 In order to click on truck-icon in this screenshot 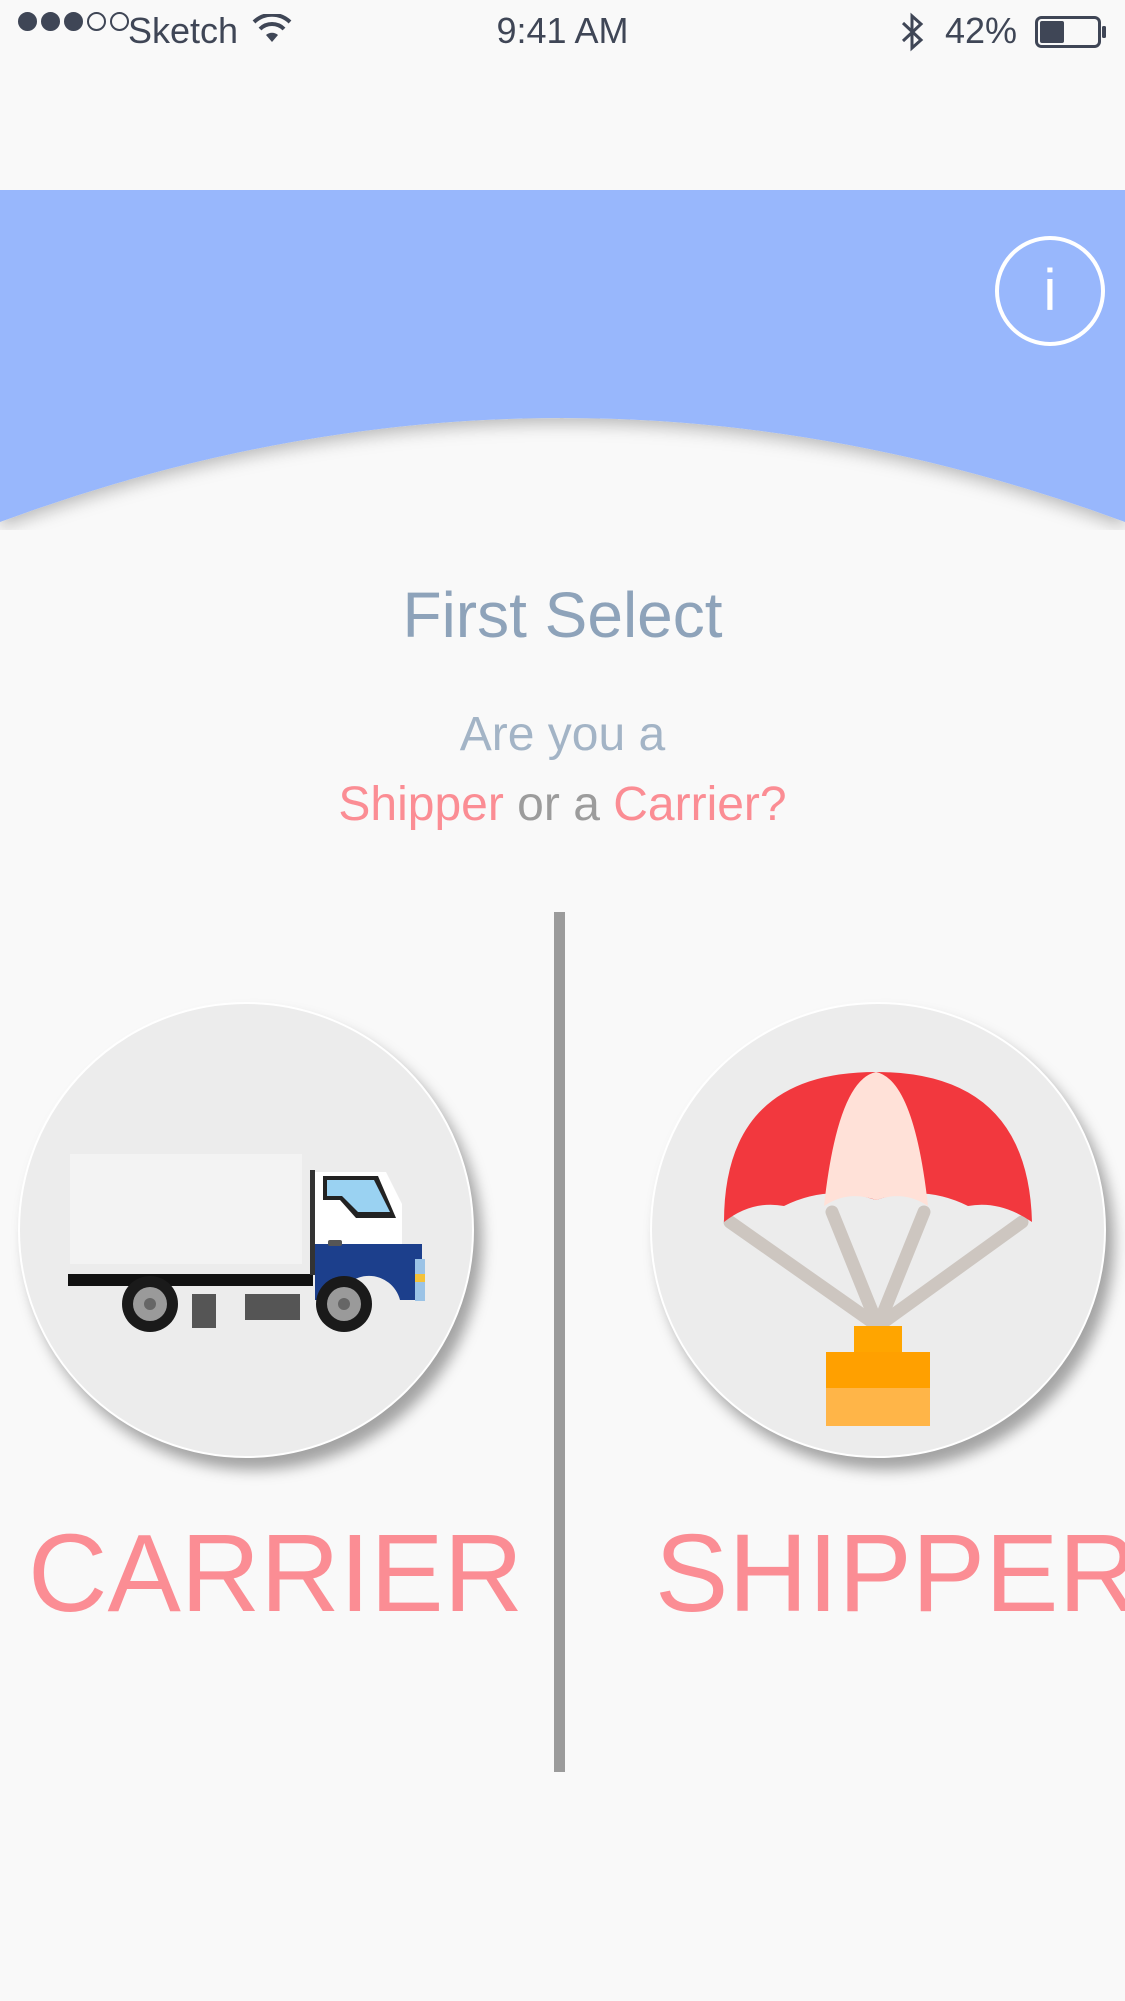, I will do `click(246, 1243)`.